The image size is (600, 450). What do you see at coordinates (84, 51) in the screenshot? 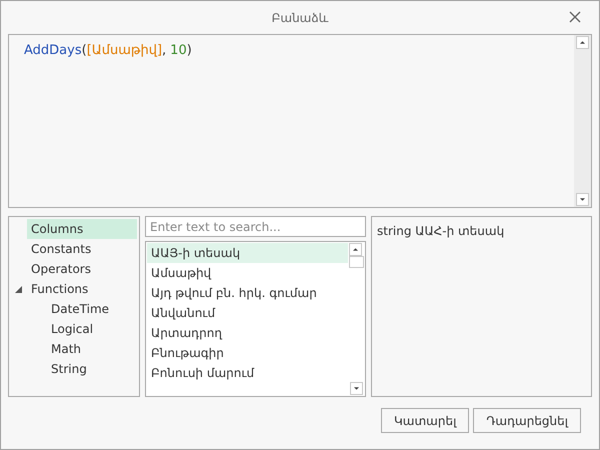
I see `punctuation: (` at bounding box center [84, 51].